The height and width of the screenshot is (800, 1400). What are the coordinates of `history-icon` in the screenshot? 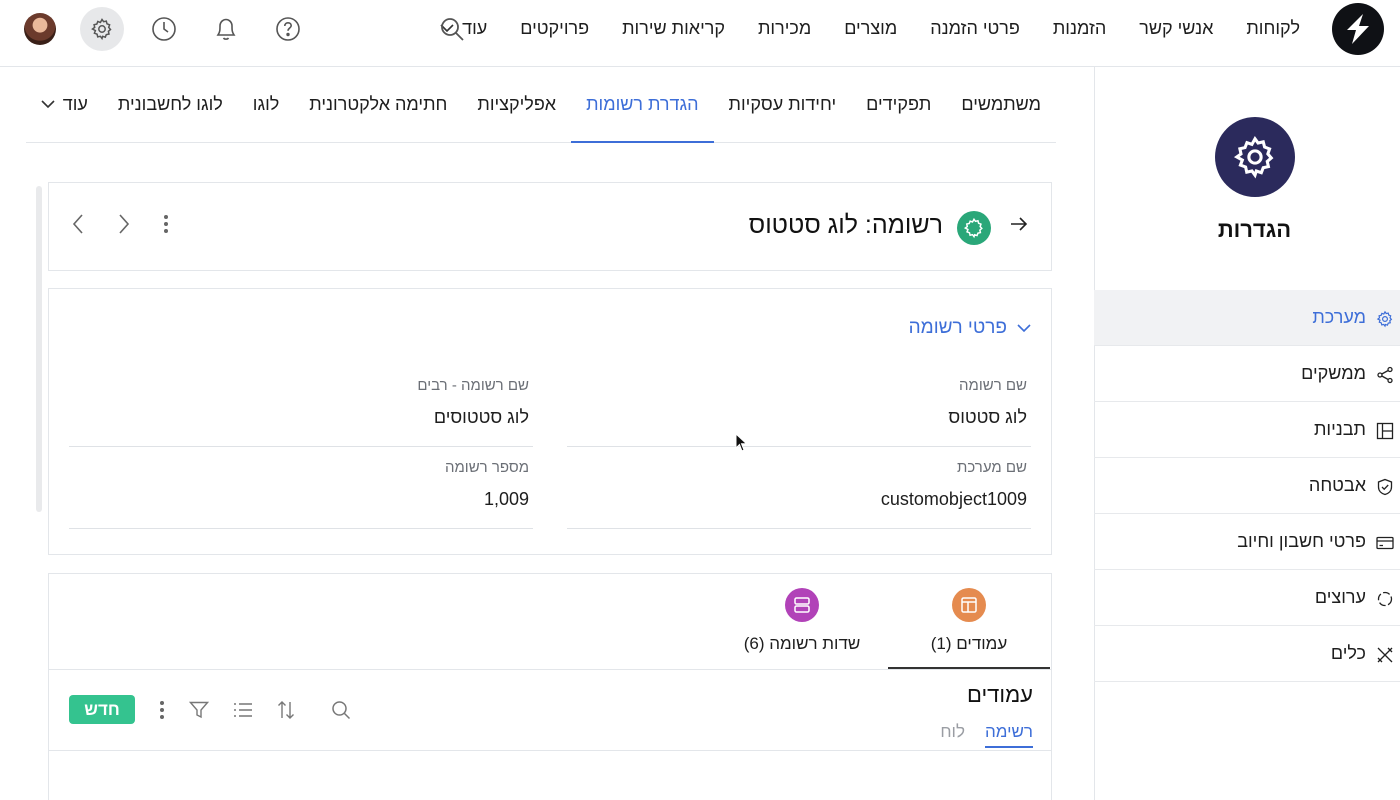 It's located at (164, 29).